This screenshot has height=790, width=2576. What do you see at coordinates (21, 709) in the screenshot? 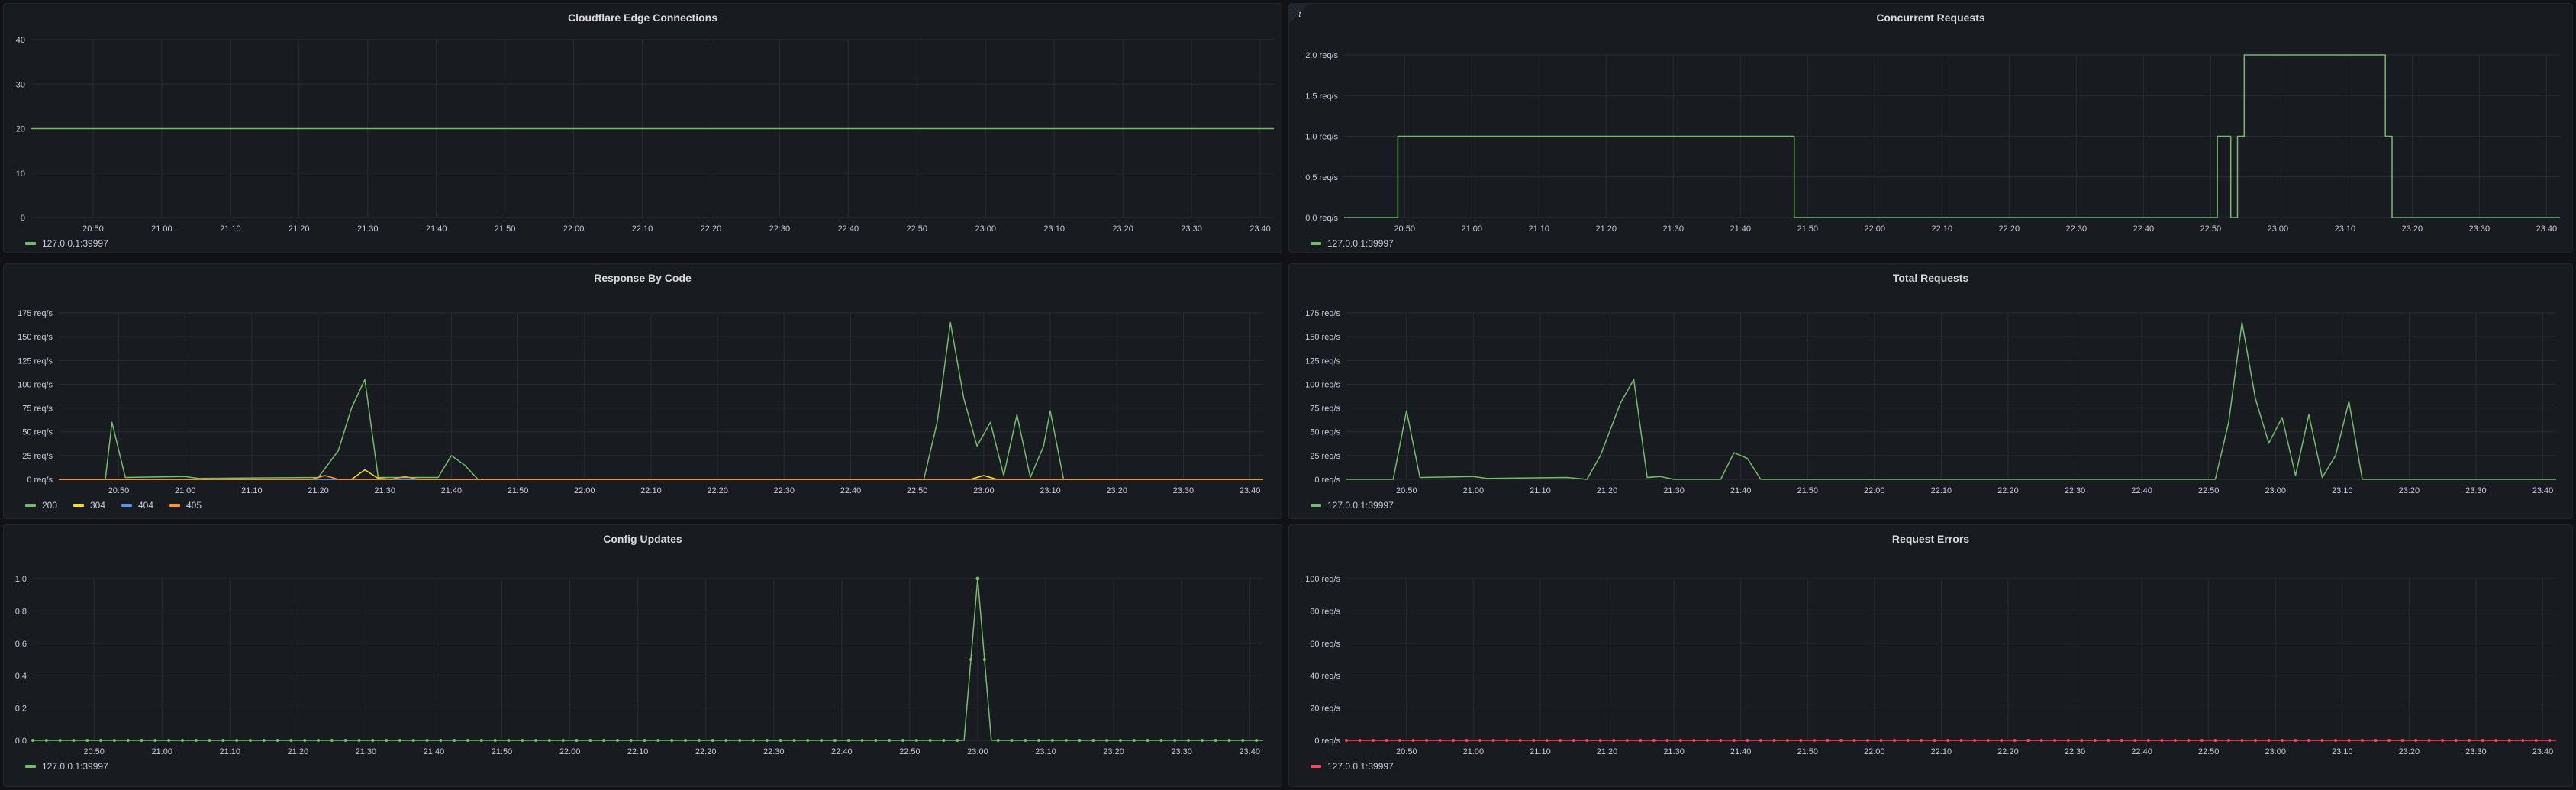
I see `y-tick-label: 0.2` at bounding box center [21, 709].